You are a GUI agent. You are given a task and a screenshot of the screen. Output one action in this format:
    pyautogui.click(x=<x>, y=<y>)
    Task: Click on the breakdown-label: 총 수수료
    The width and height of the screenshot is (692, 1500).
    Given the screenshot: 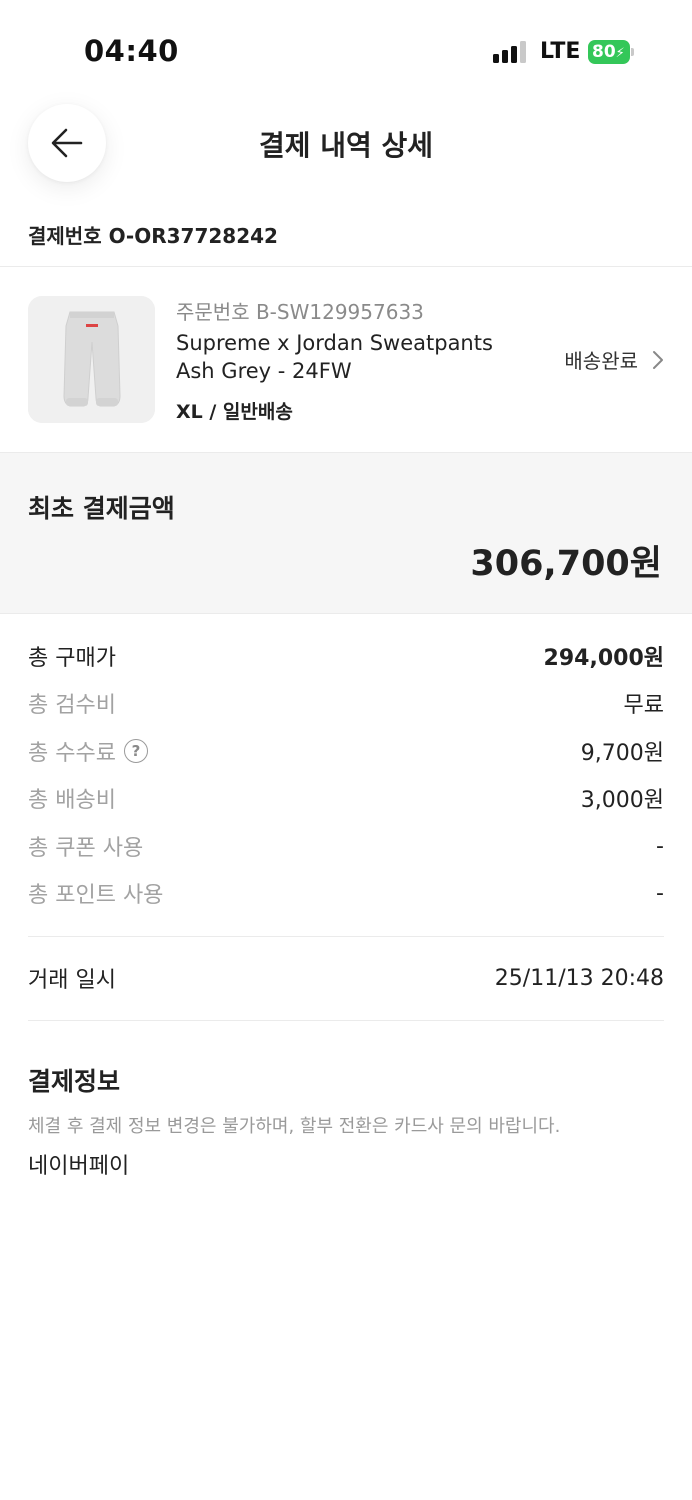 What is the action you would take?
    pyautogui.click(x=72, y=753)
    